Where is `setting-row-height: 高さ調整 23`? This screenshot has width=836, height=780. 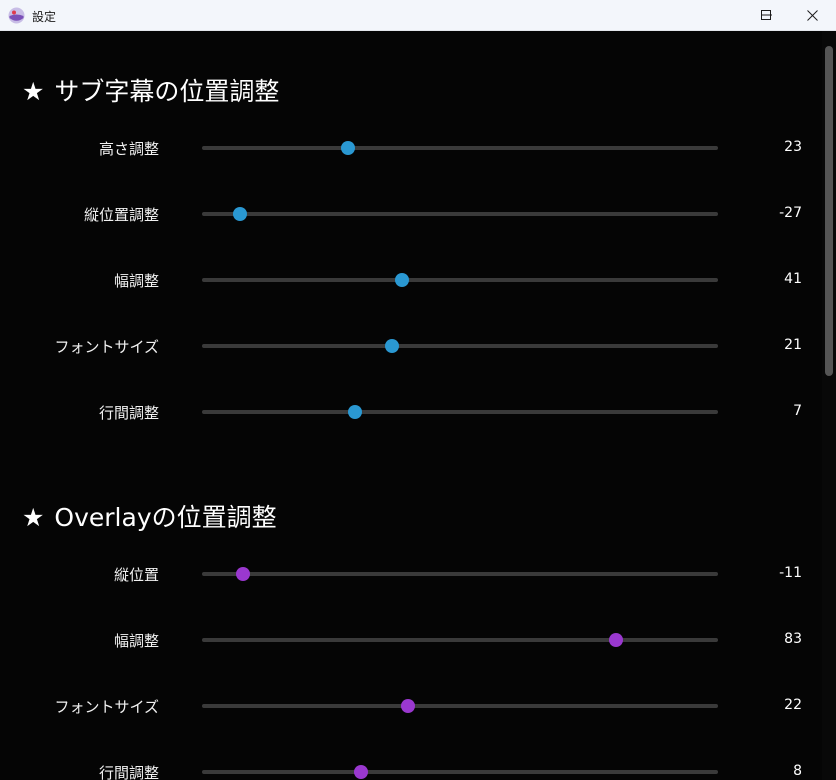
setting-row-height: 高さ調整 23 is located at coordinates (411, 148).